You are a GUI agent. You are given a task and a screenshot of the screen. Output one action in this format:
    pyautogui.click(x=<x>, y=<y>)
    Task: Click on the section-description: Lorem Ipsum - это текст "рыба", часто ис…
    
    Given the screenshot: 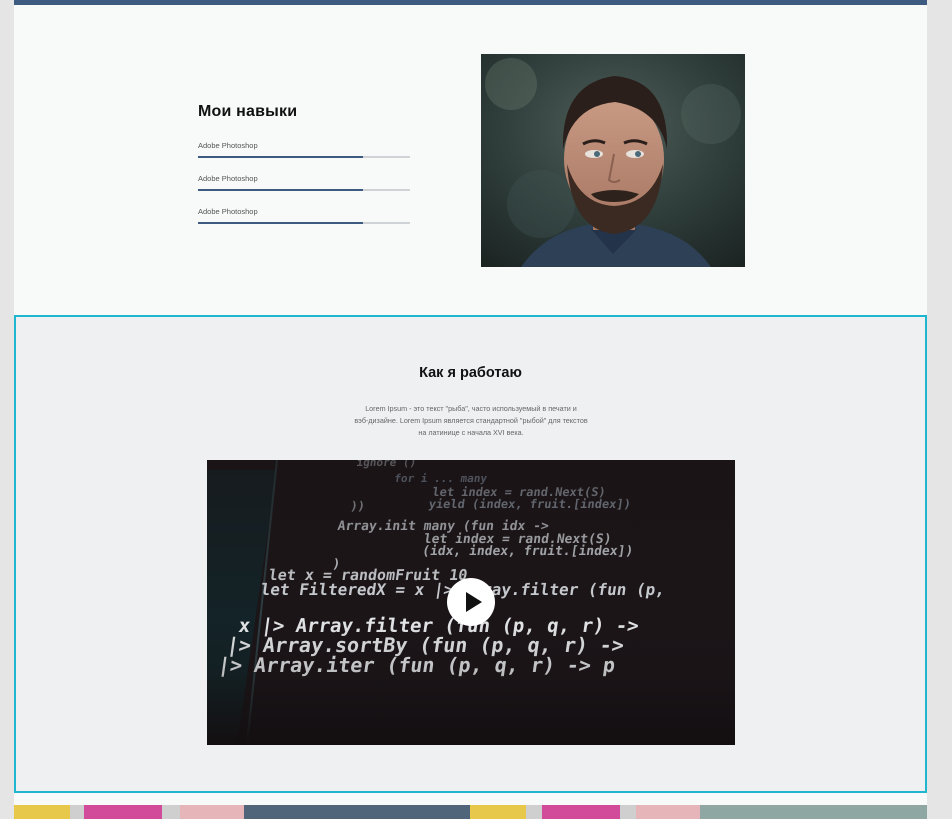 What is the action you would take?
    pyautogui.click(x=471, y=421)
    